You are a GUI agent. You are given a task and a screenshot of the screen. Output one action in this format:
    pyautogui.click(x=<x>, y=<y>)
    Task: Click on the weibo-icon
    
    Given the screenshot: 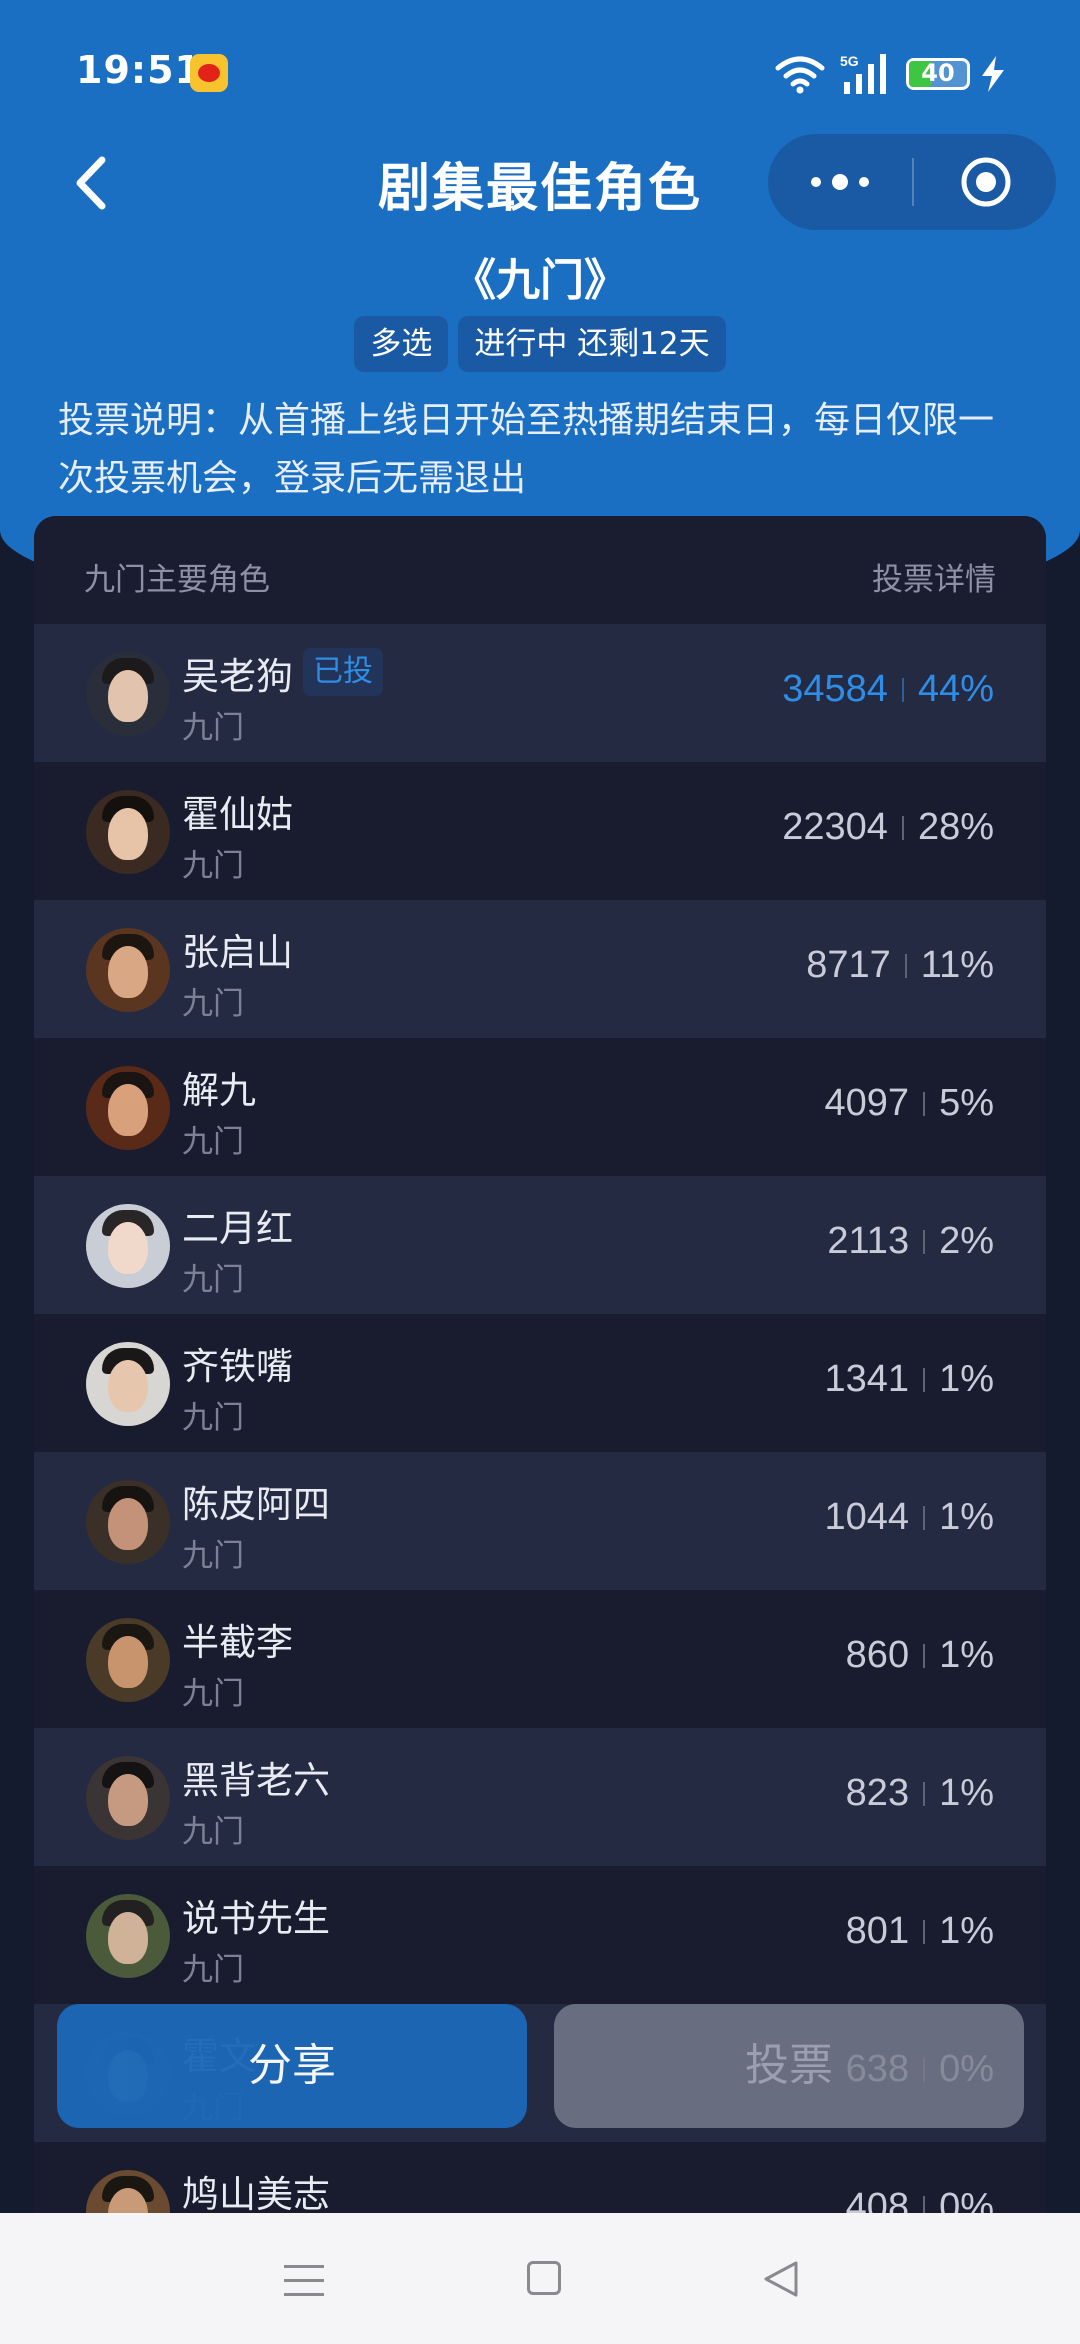 What is the action you would take?
    pyautogui.click(x=209, y=73)
    